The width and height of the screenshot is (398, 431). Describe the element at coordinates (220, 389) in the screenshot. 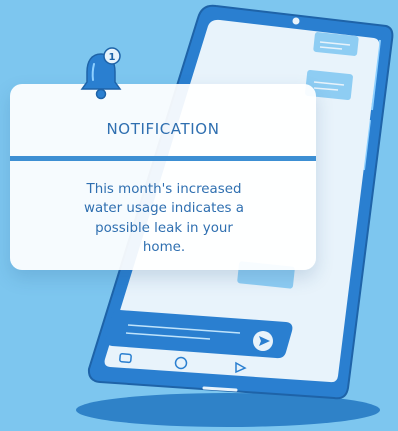

I see `phone-bottom-slit` at that location.